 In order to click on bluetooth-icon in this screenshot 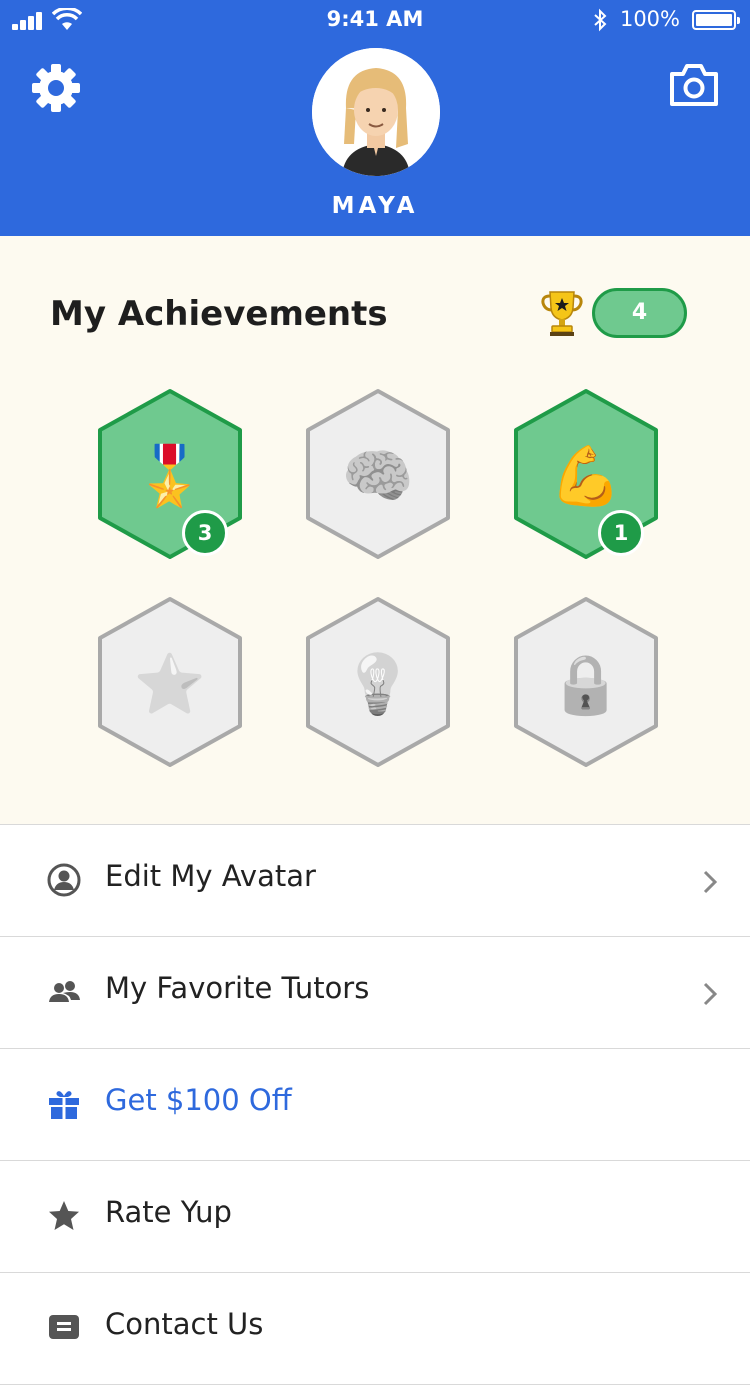, I will do `click(600, 20)`.